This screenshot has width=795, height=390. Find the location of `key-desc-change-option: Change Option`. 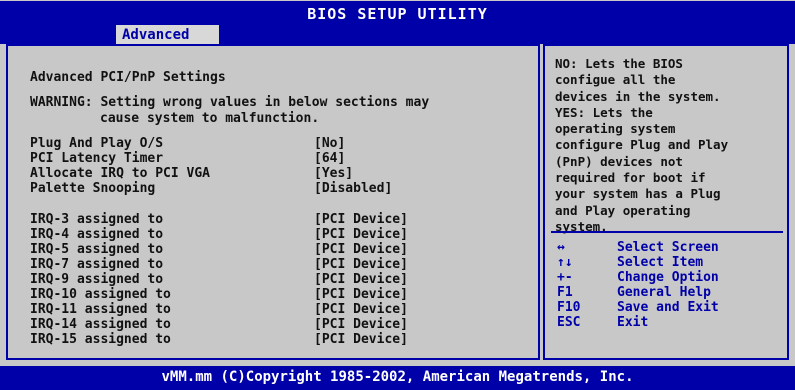

key-desc-change-option: Change Option is located at coordinates (668, 277).